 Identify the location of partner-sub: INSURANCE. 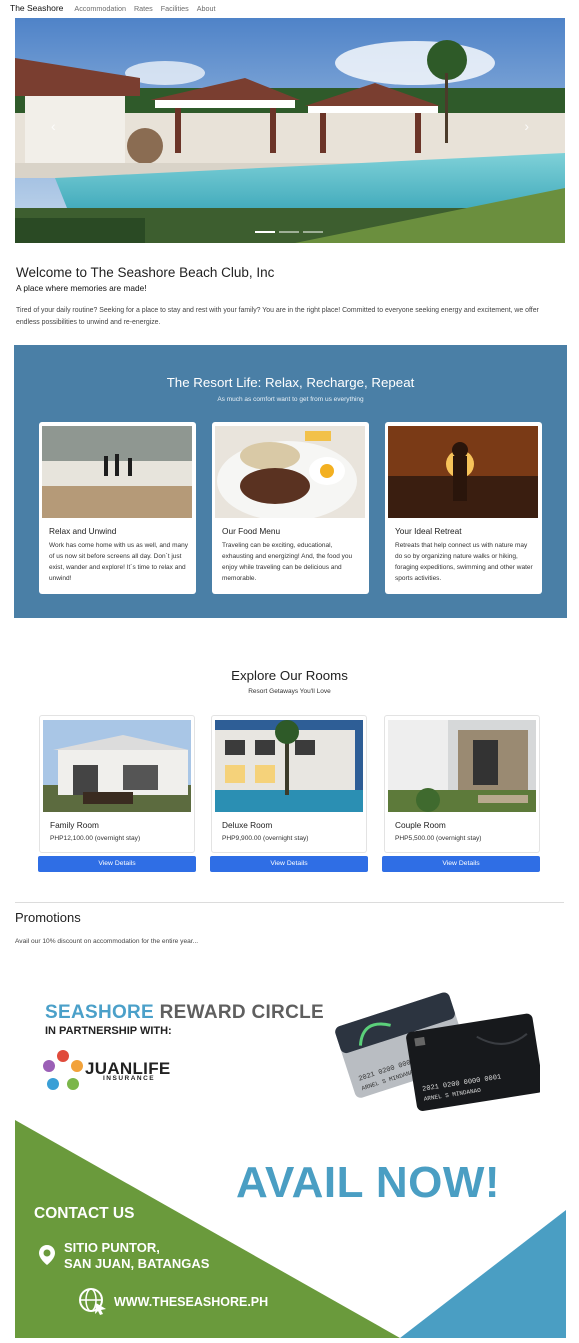
(129, 1078).